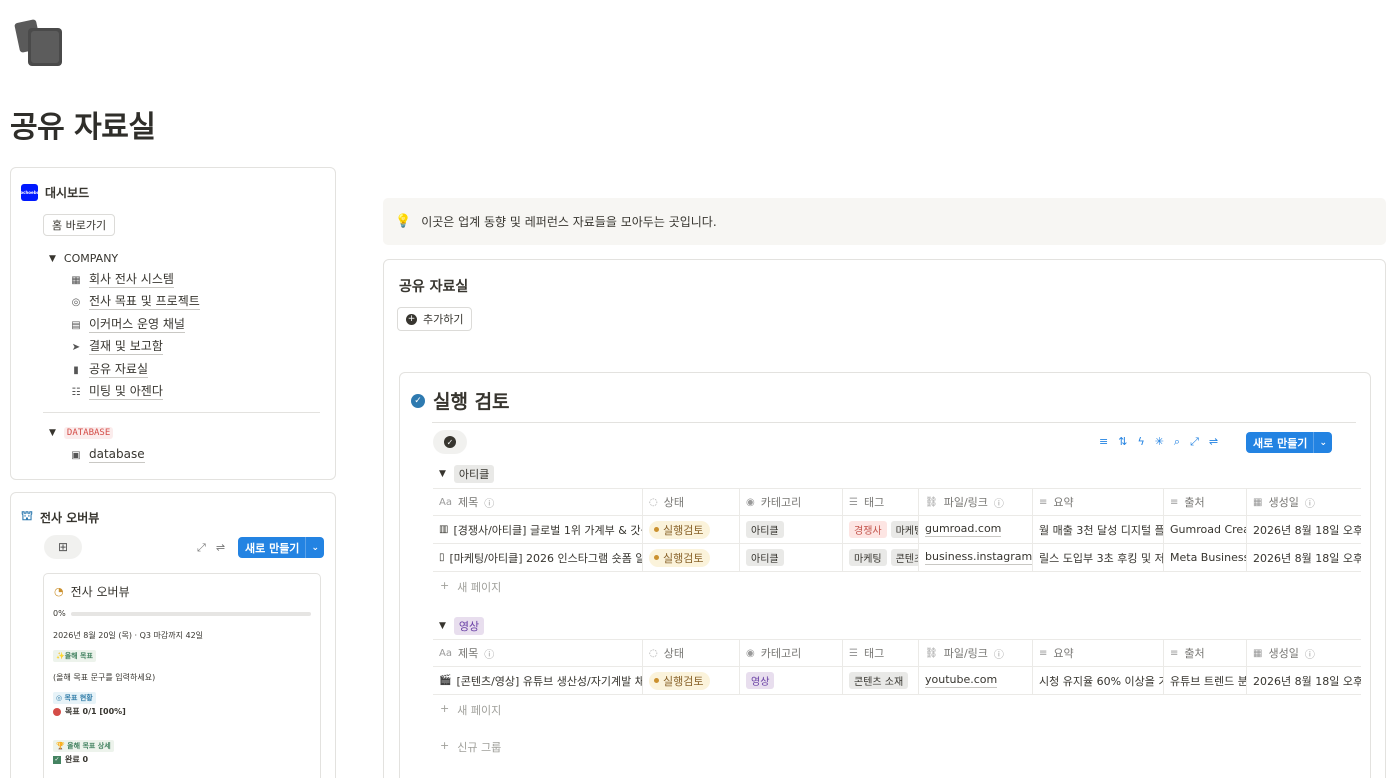 The width and height of the screenshot is (1398, 778). Describe the element at coordinates (38, 42) in the screenshot. I see `documents-icon` at that location.